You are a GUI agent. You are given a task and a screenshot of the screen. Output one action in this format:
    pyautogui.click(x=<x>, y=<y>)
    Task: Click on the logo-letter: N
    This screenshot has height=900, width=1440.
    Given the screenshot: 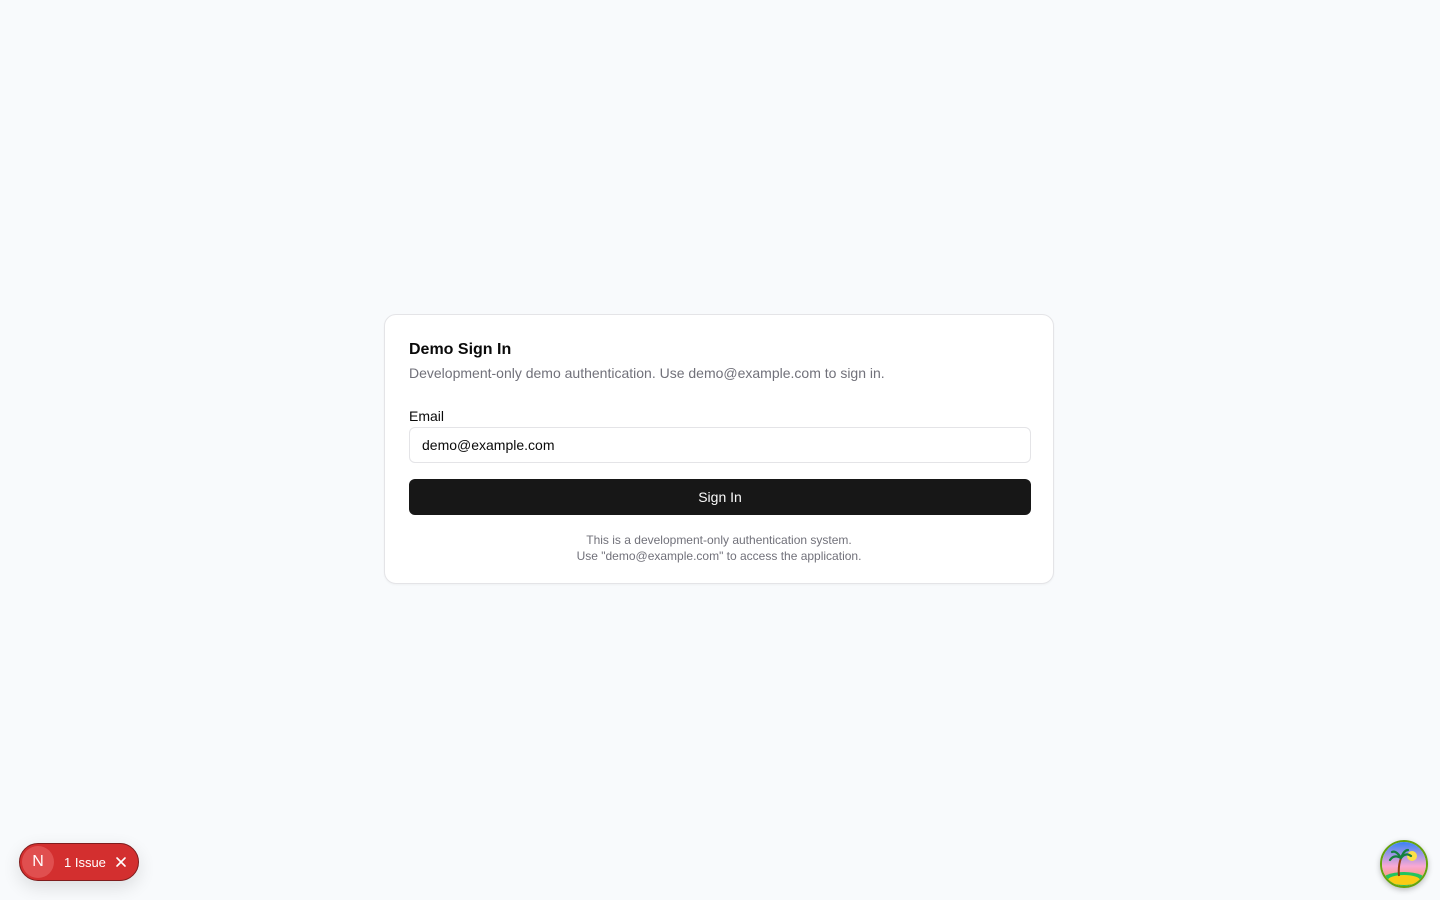 What is the action you would take?
    pyautogui.click(x=38, y=861)
    